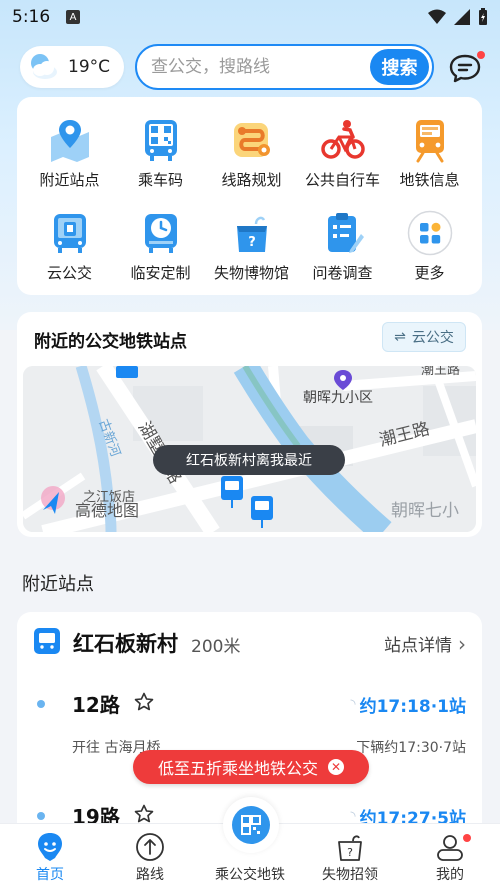  I want to click on grid-item-metro-info: 地铁信息, so click(429, 153).